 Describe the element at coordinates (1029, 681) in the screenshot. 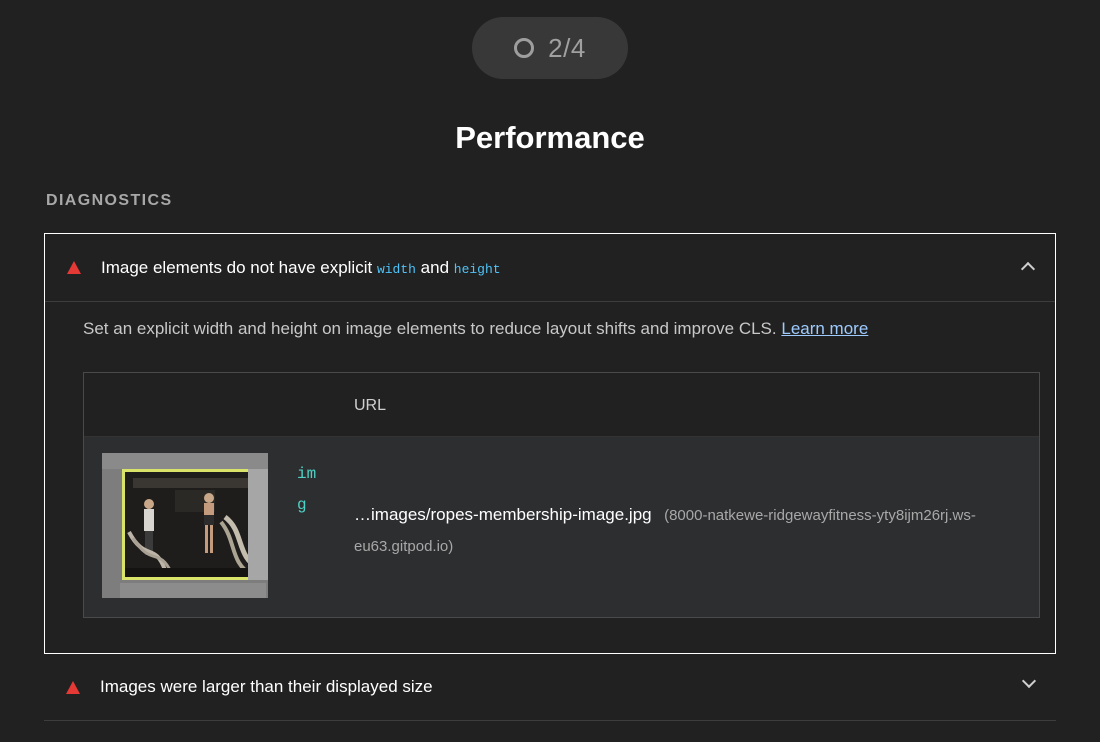

I see `chevron-down-icon` at that location.